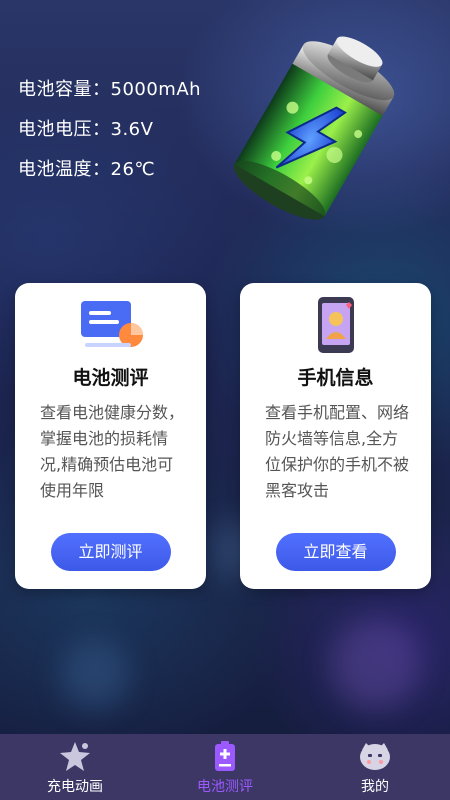 This screenshot has width=450, height=800. I want to click on tab-battery-evaluation: 电池测评, so click(225, 767).